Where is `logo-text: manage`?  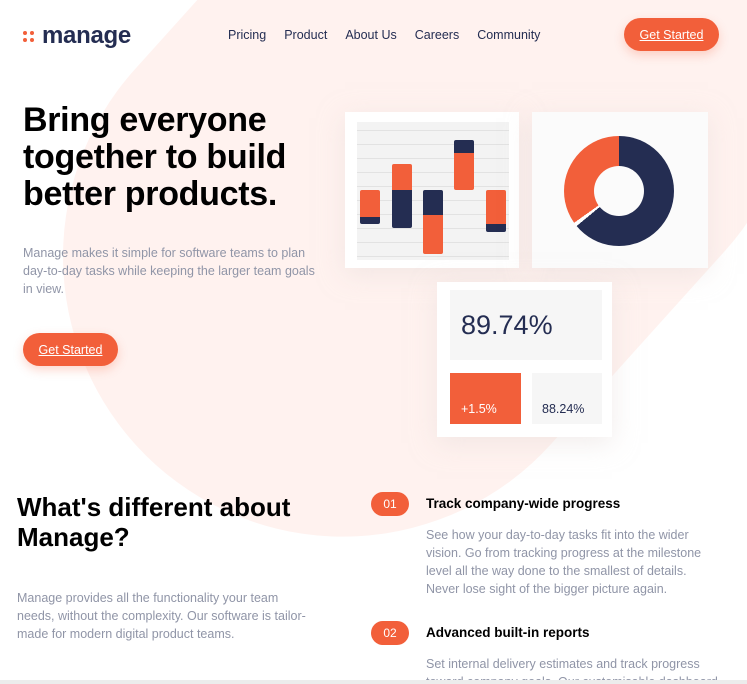
logo-text: manage is located at coordinates (86, 35).